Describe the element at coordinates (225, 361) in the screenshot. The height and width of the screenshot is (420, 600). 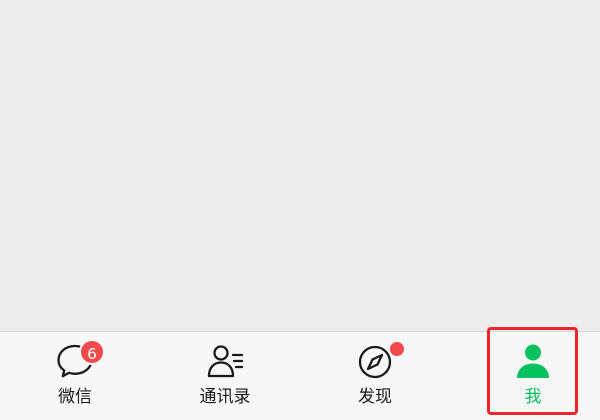
I see `contacts-icon` at that location.